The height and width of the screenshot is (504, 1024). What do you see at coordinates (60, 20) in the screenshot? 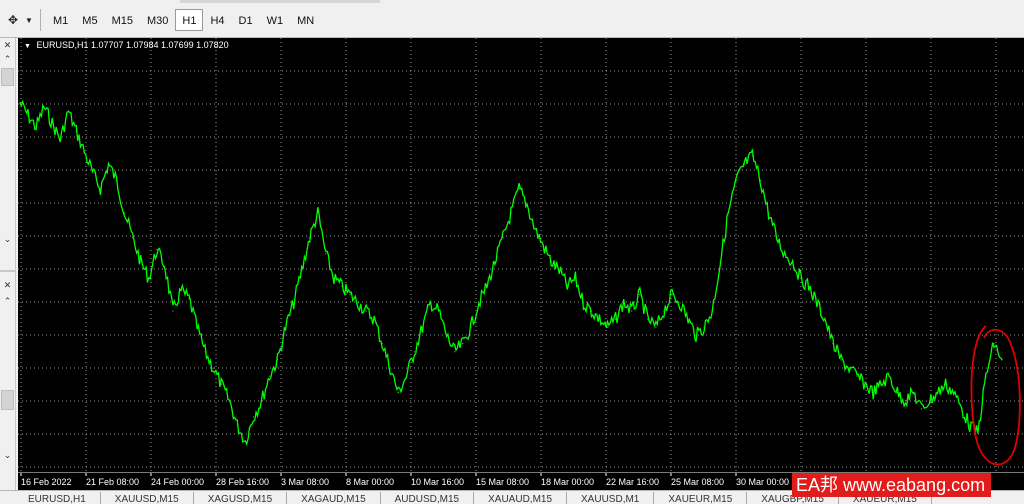
I see `timeframe-m1: M1` at bounding box center [60, 20].